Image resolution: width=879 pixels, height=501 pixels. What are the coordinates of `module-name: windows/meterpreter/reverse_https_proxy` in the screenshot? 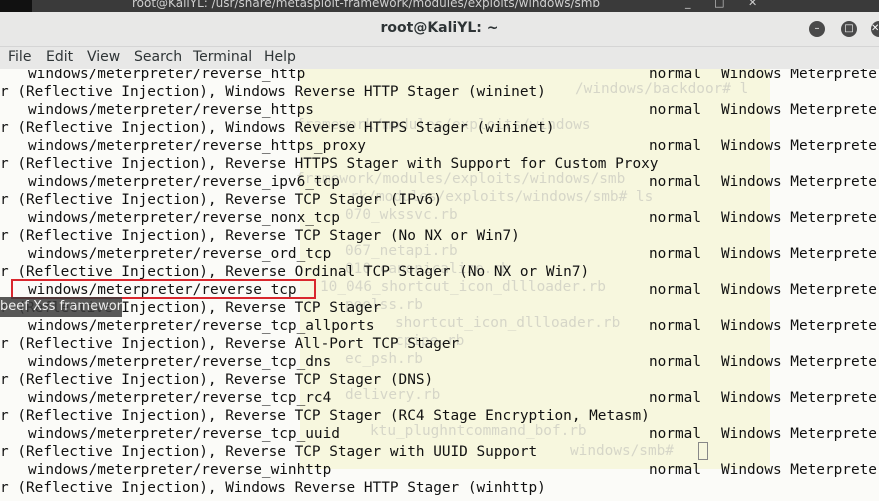 It's located at (197, 146).